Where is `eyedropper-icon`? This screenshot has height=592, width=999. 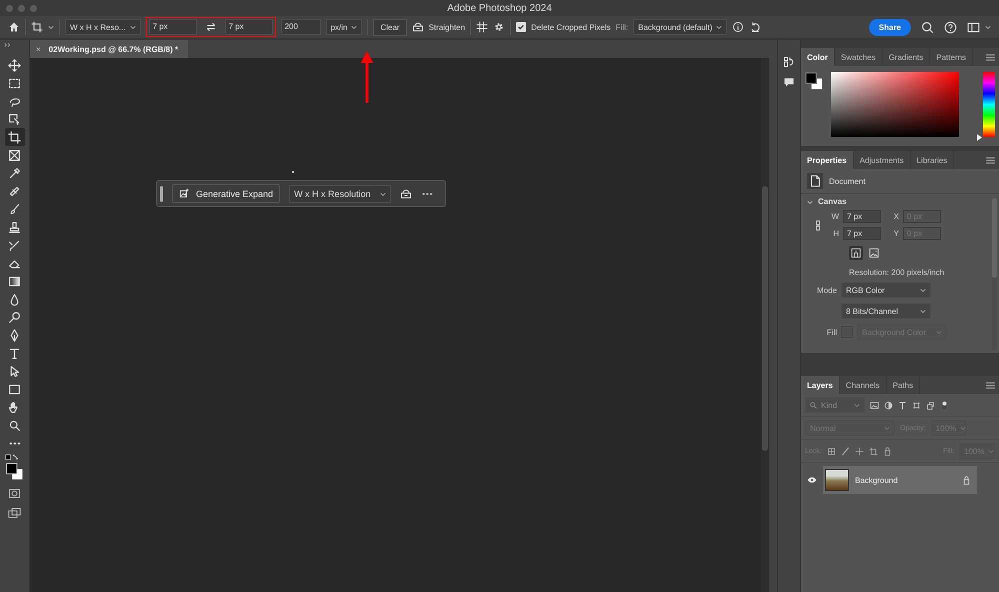
eyedropper-icon is located at coordinates (14, 173).